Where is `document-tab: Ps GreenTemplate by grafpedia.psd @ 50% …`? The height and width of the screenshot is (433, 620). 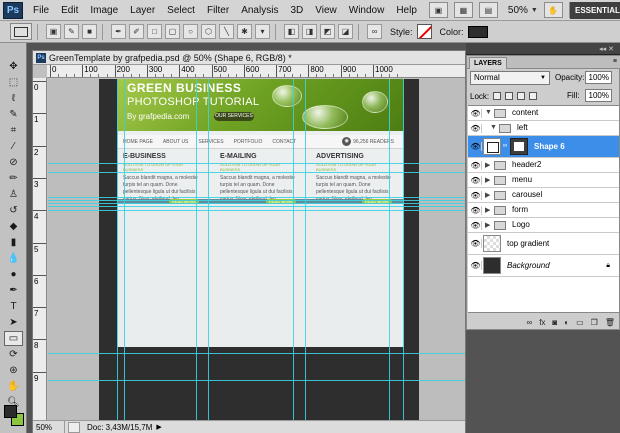
document-tab: Ps GreenTemplate by grafpedia.psd @ 50% … is located at coordinates (249, 58).